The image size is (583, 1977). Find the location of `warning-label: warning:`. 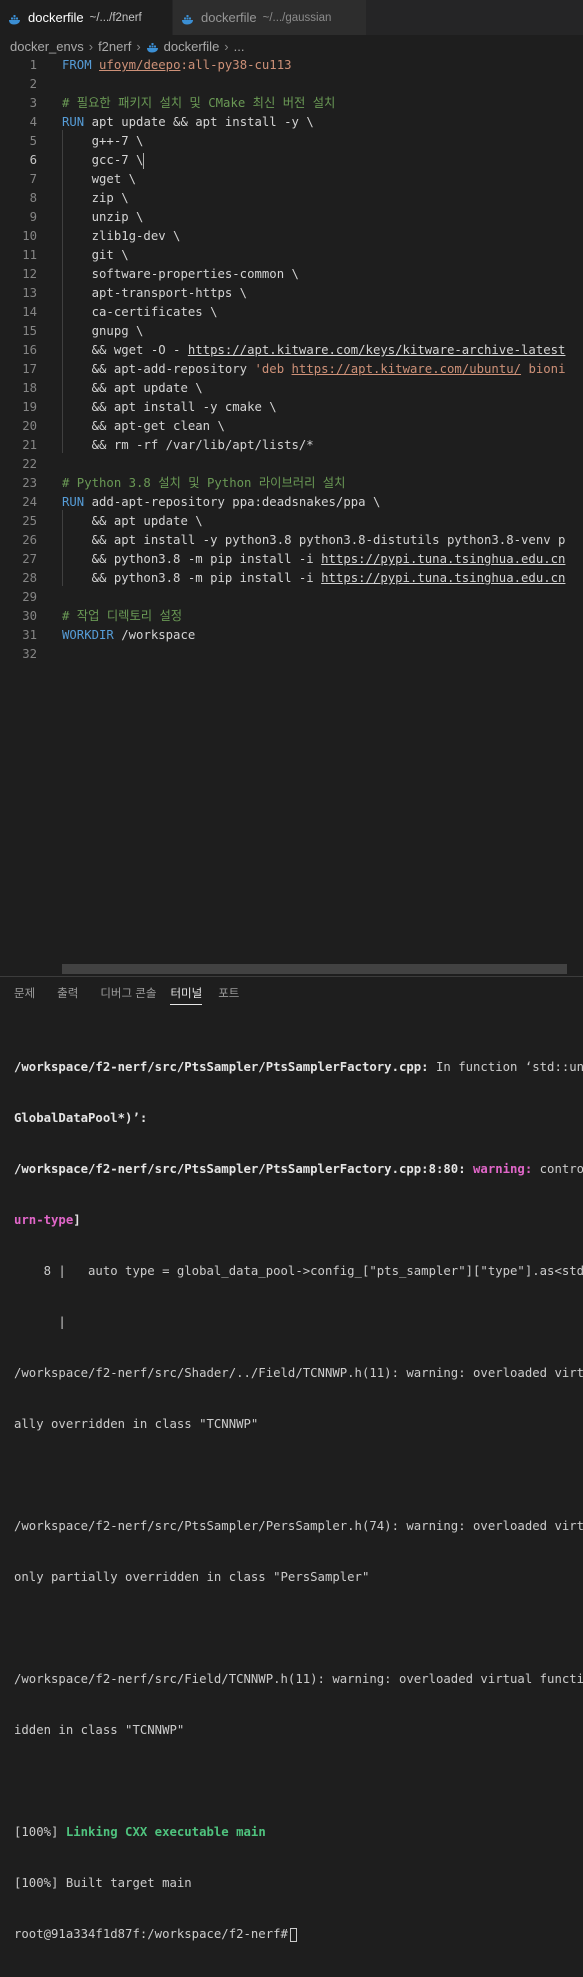

warning-label: warning: is located at coordinates (499, 1169).